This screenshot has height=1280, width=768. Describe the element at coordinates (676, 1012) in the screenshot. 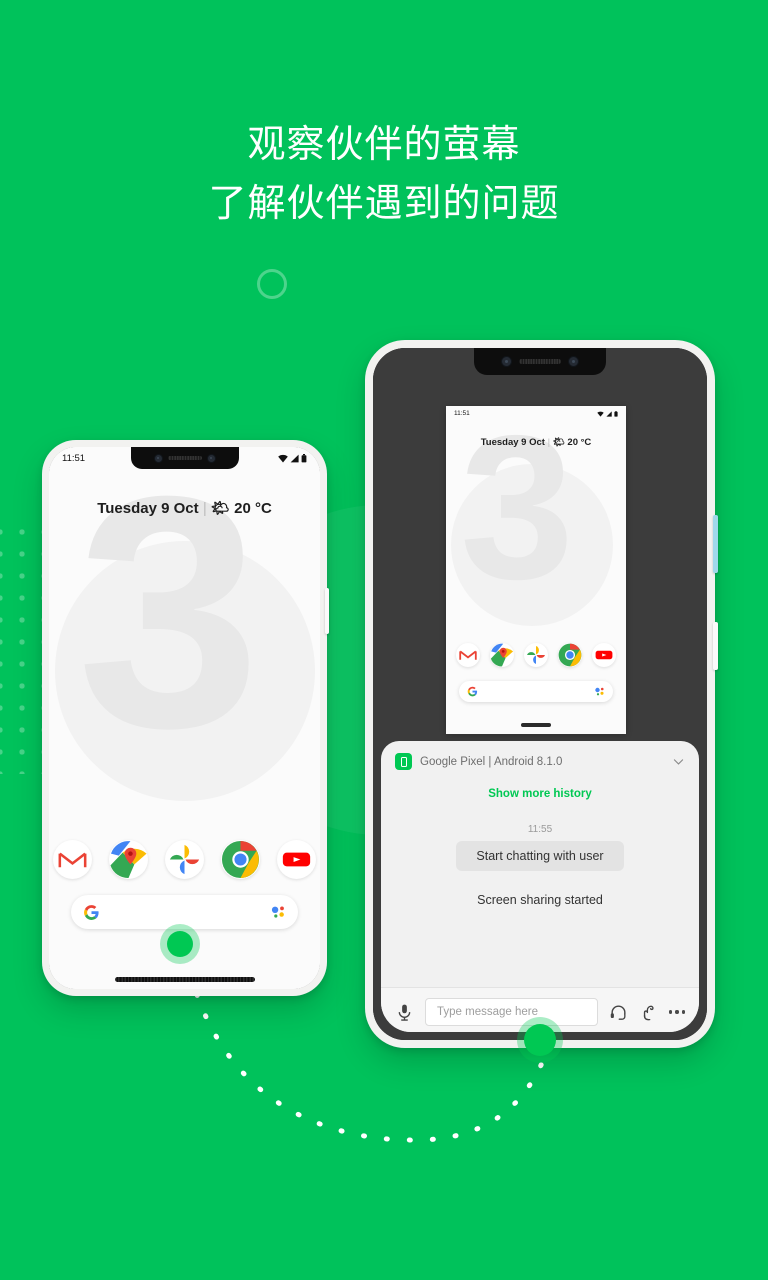

I see `more-options-icon` at that location.